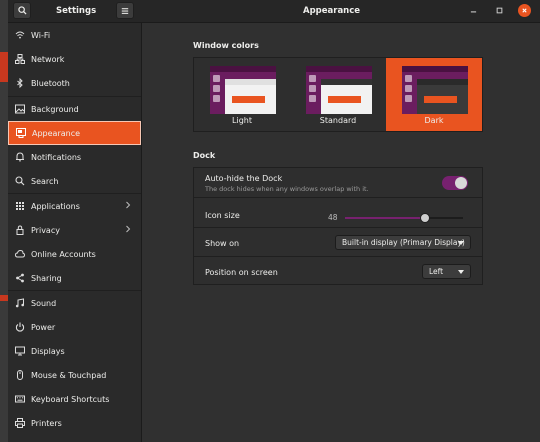 The width and height of the screenshot is (540, 442). I want to click on bell-icon, so click(20, 157).